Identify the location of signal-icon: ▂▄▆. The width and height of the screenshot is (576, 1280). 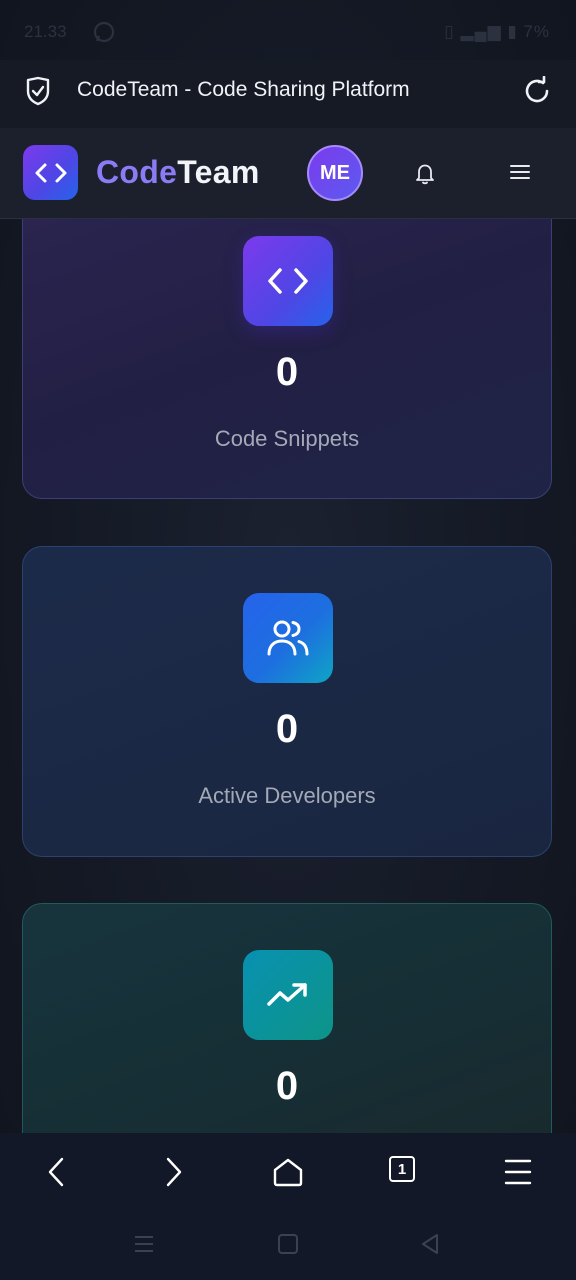
(481, 31).